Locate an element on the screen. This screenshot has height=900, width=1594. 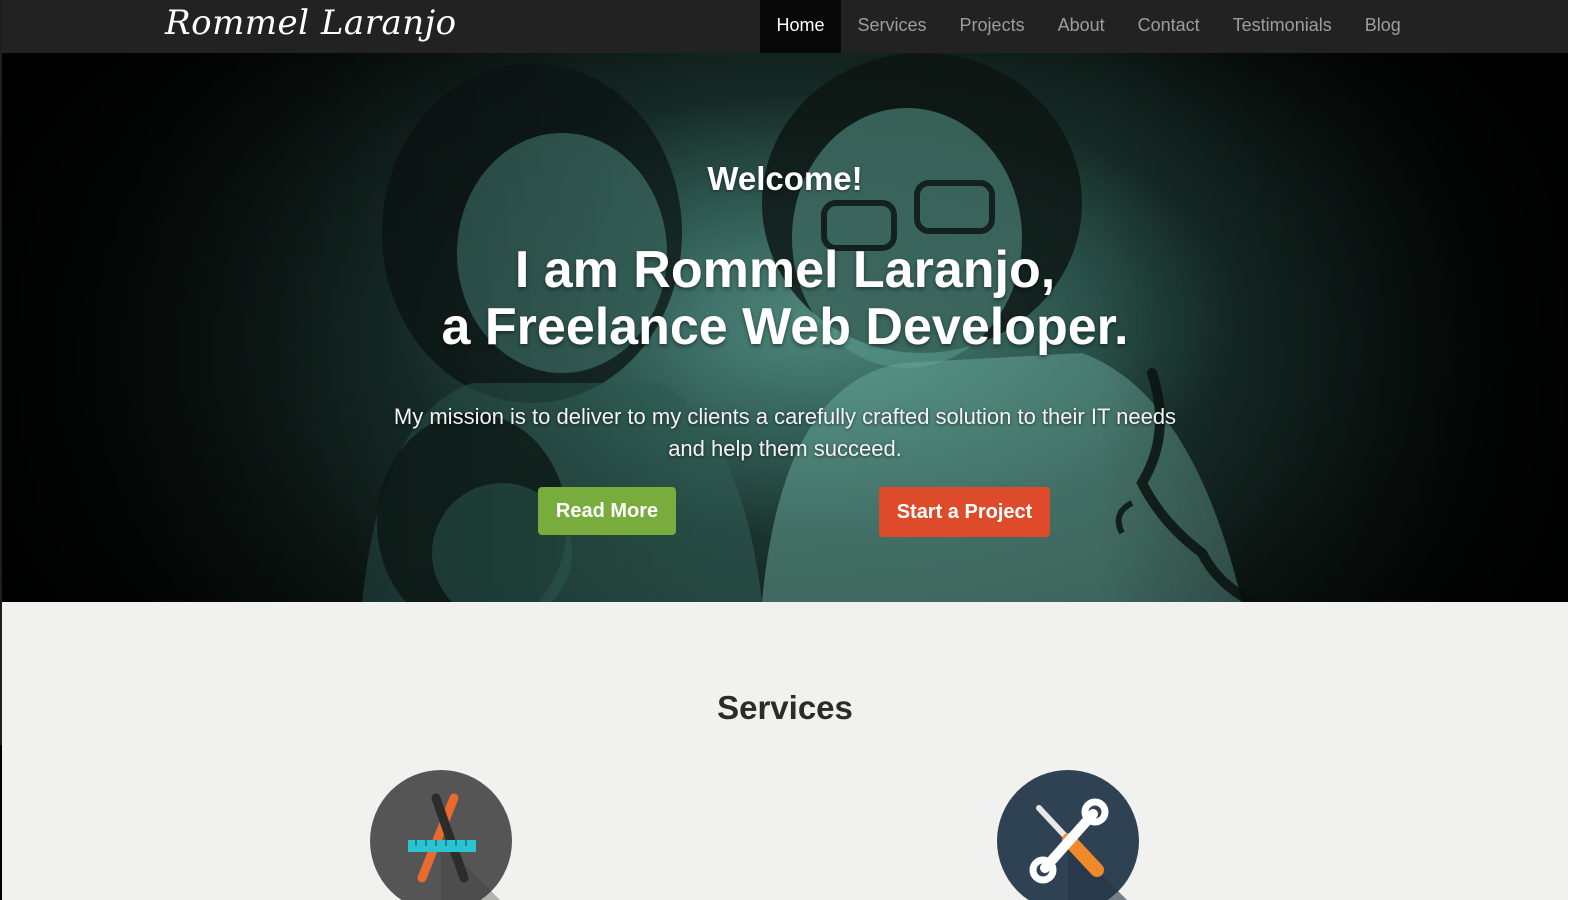
nav-home: Home is located at coordinates (801, 26).